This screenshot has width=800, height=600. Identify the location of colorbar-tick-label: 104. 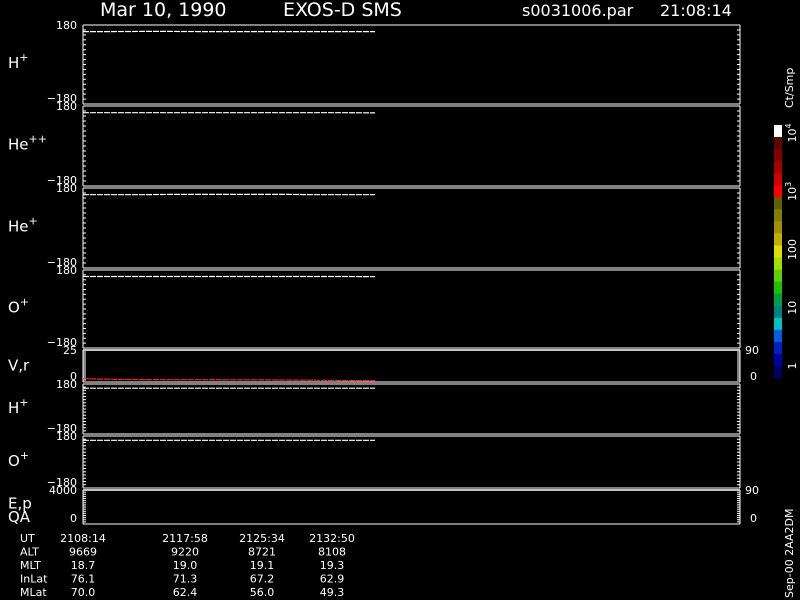
(791, 132).